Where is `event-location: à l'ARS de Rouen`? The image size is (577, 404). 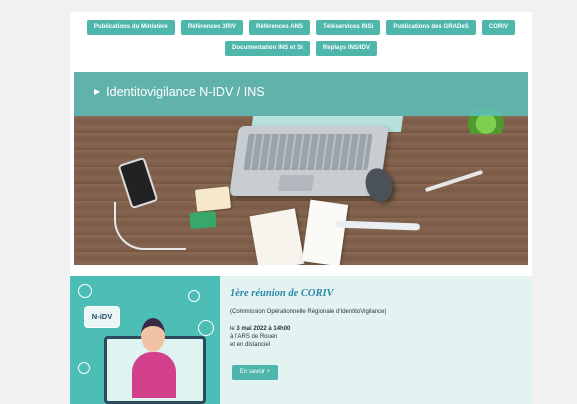
event-location: à l'ARS de Rouen is located at coordinates (254, 337).